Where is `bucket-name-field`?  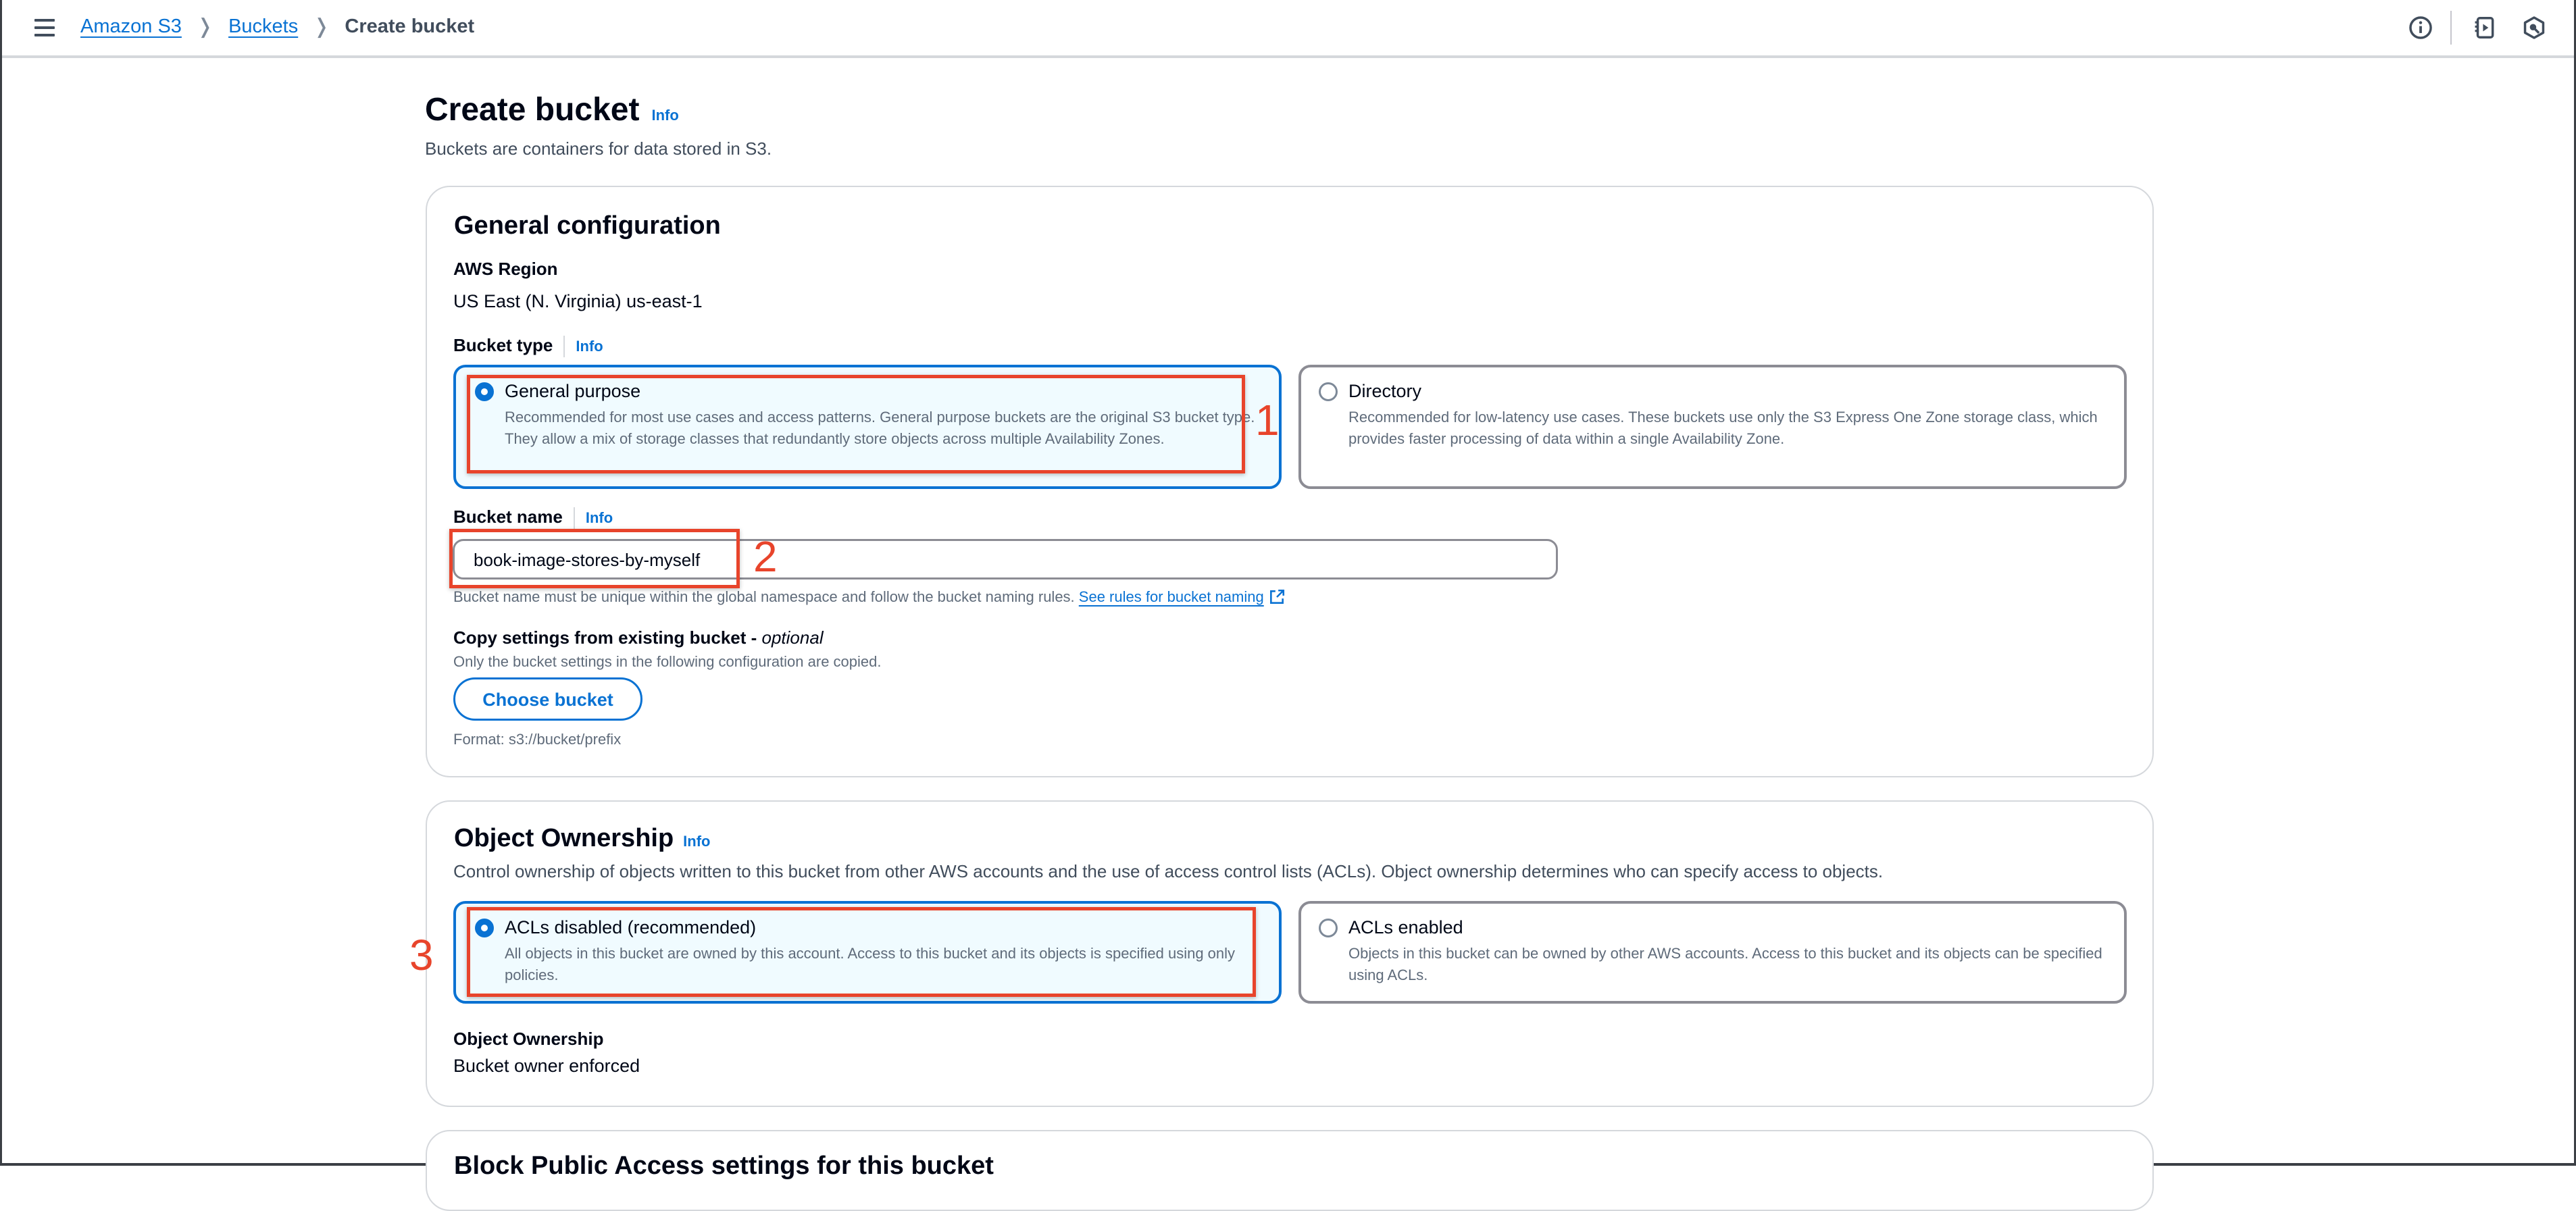
bucket-name-field is located at coordinates (1005, 559).